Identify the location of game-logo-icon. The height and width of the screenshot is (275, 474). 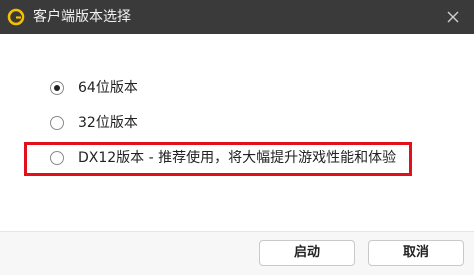
(16, 17).